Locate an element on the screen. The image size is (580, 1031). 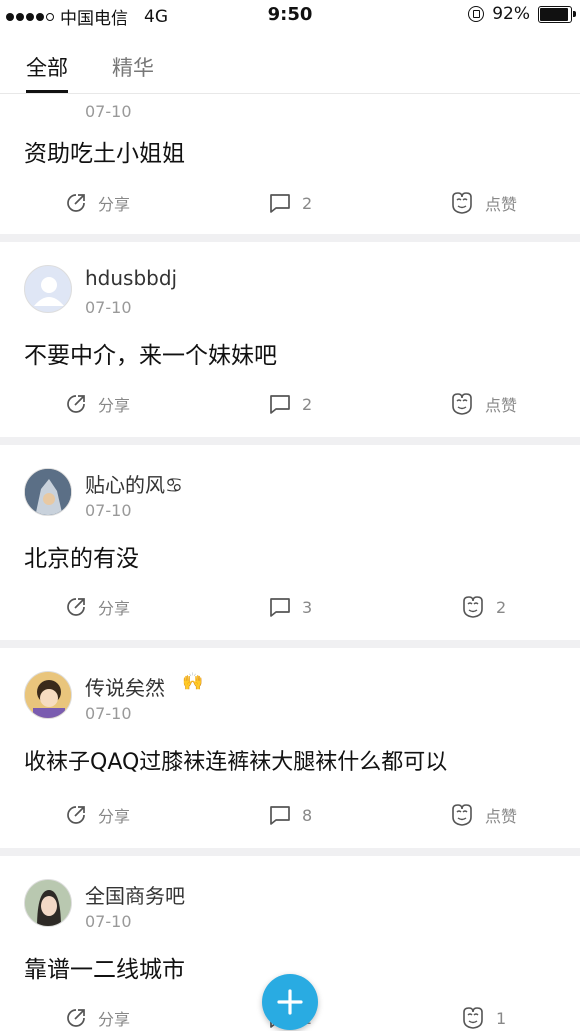
plus-icon is located at coordinates (290, 1002).